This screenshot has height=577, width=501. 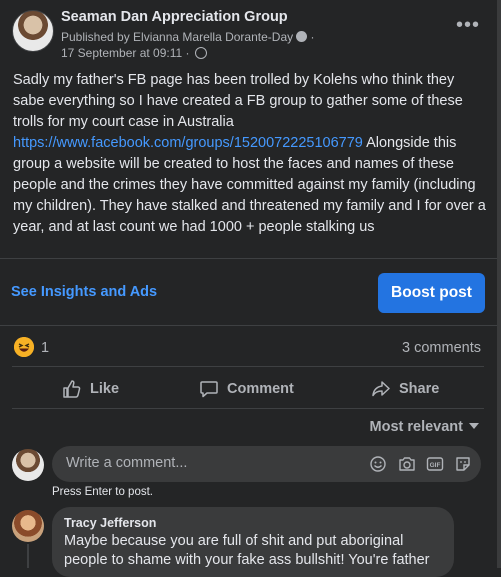 What do you see at coordinates (28, 465) in the screenshot?
I see `current-user-avatar` at bounding box center [28, 465].